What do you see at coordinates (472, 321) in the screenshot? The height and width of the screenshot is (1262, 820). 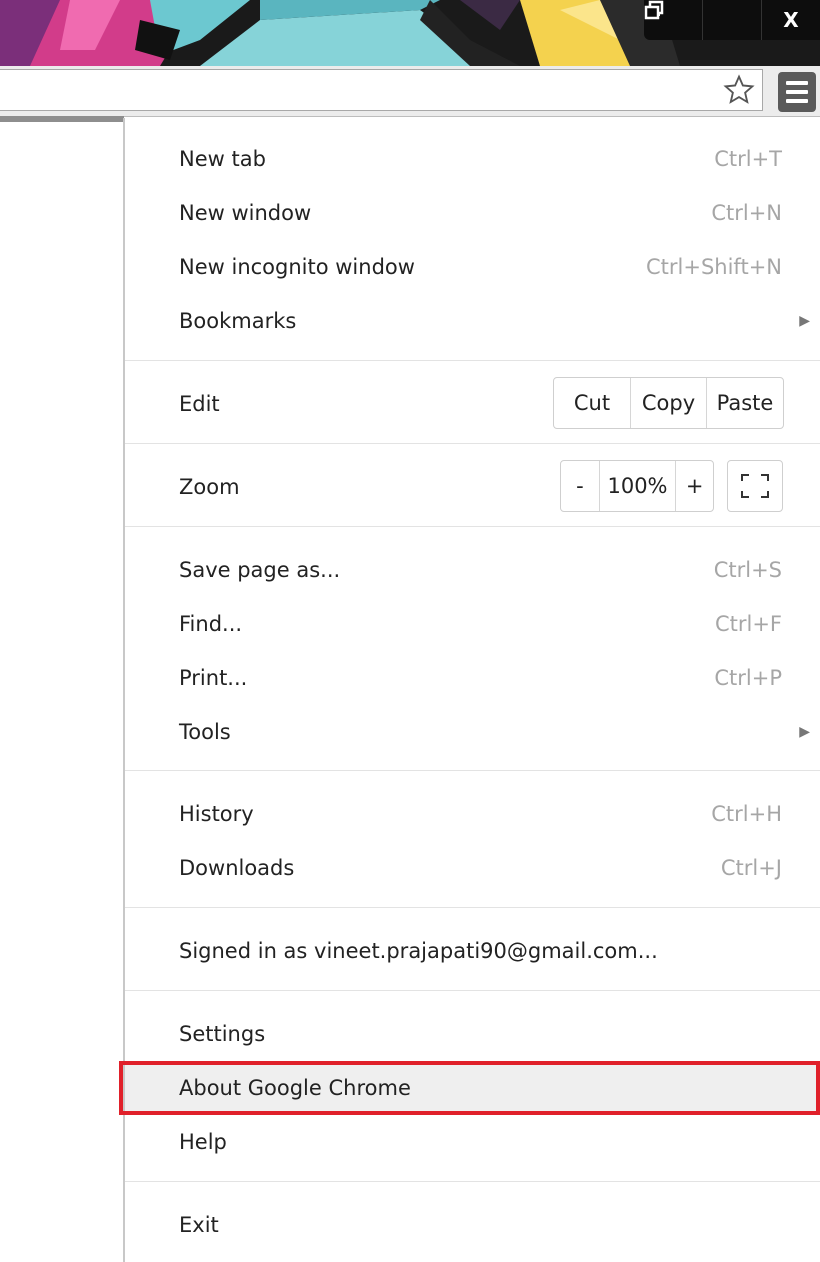 I see `menu-item-bookmarks: Bookmarks ▶` at bounding box center [472, 321].